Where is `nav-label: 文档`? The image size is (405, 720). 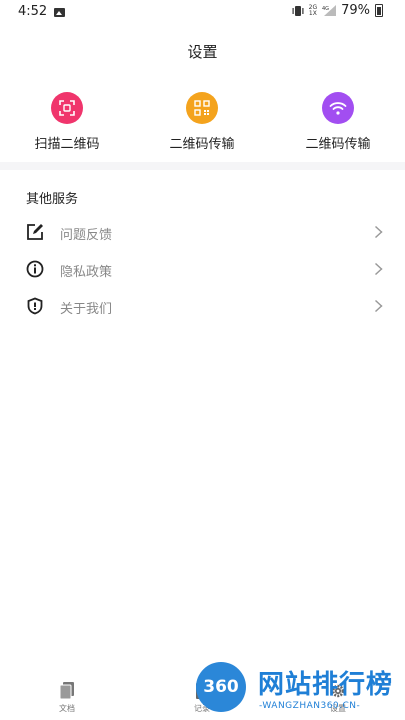 nav-label: 文档 is located at coordinates (67, 708).